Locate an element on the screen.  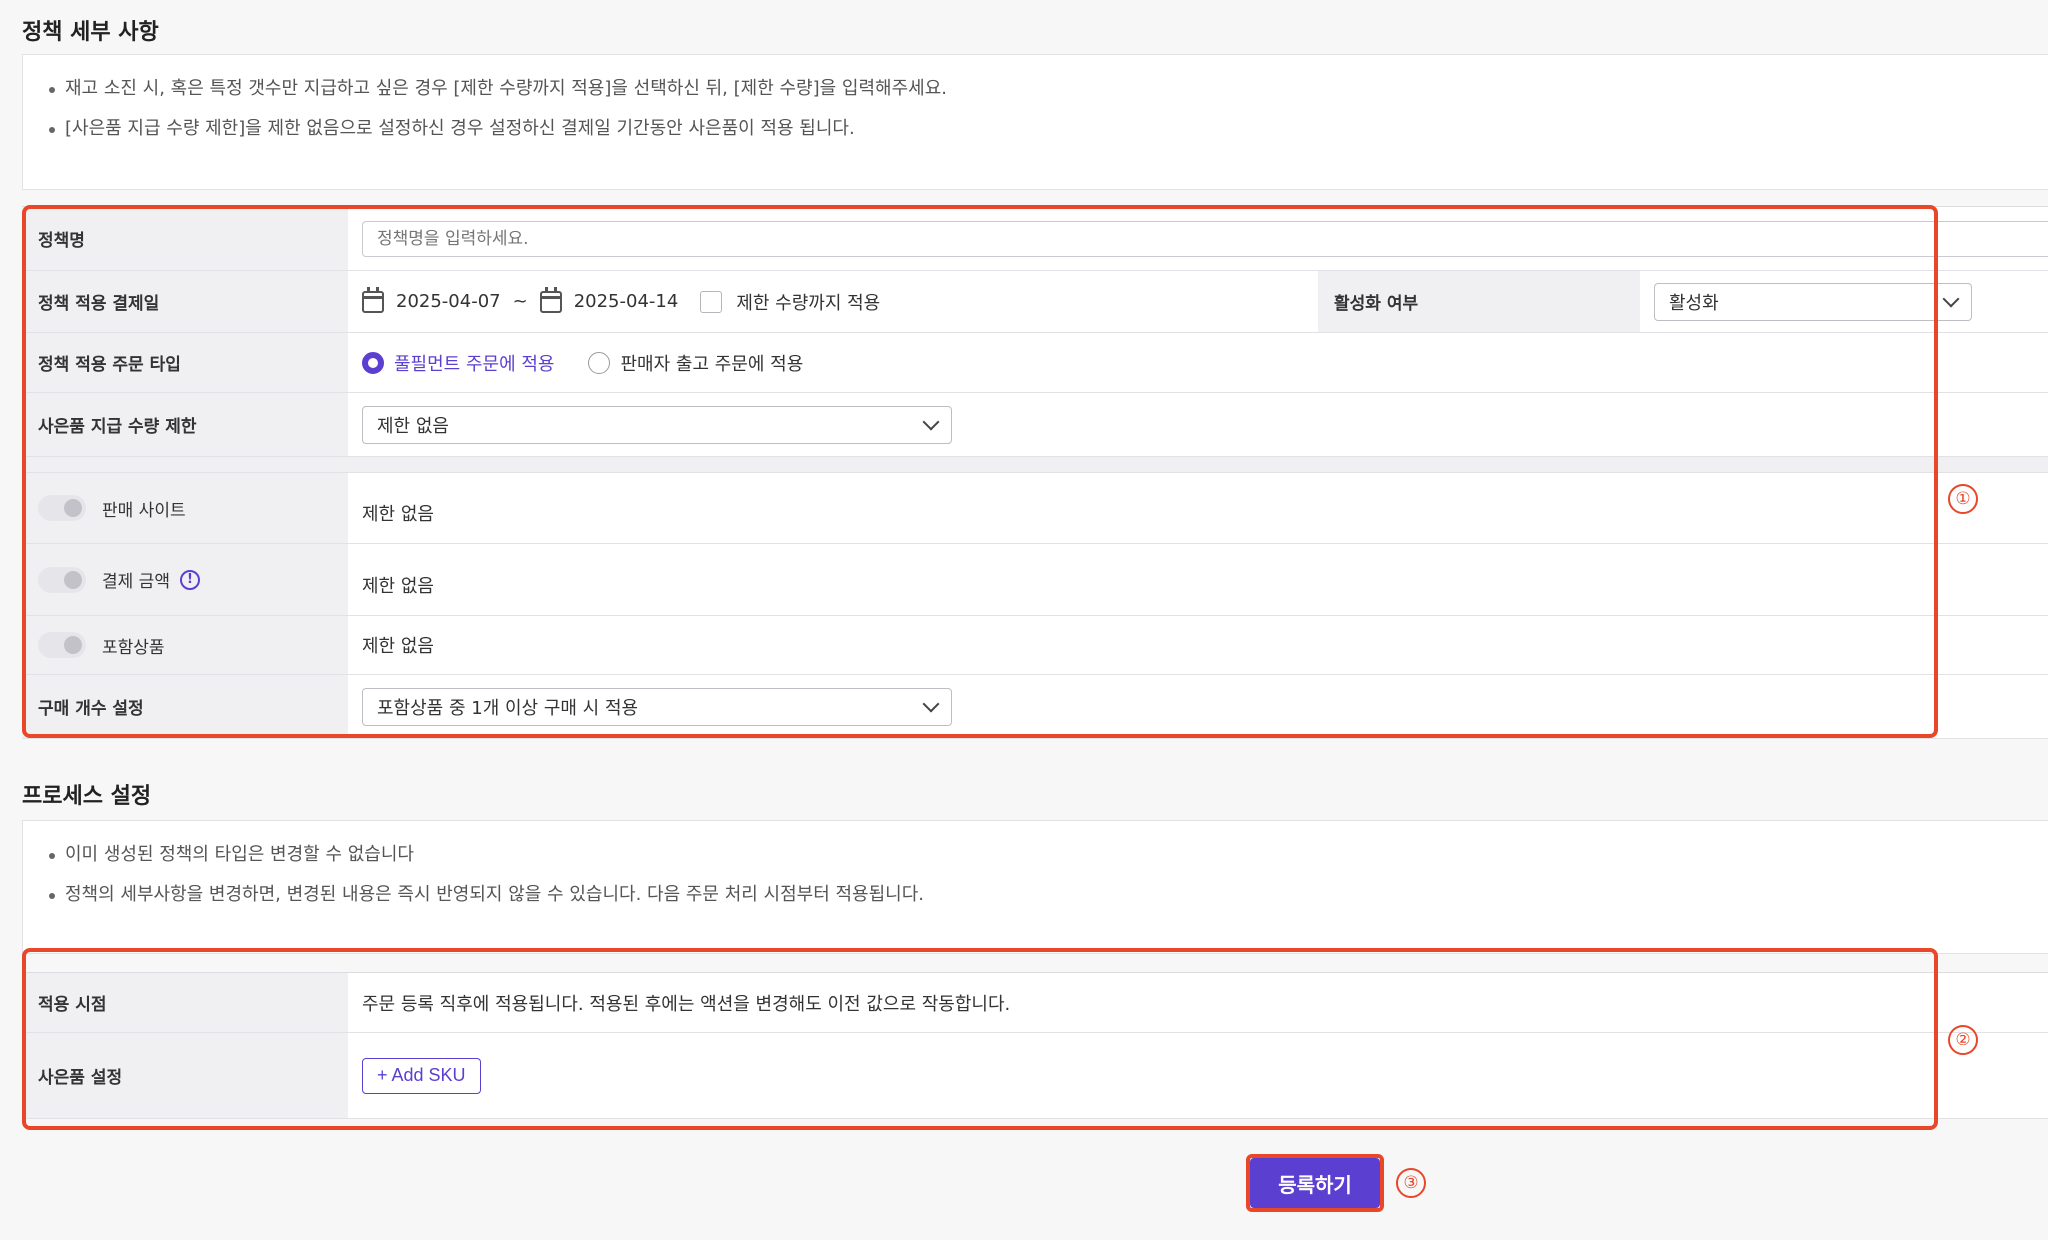
gift-limit-value: 제한 없음 is located at coordinates (413, 426).